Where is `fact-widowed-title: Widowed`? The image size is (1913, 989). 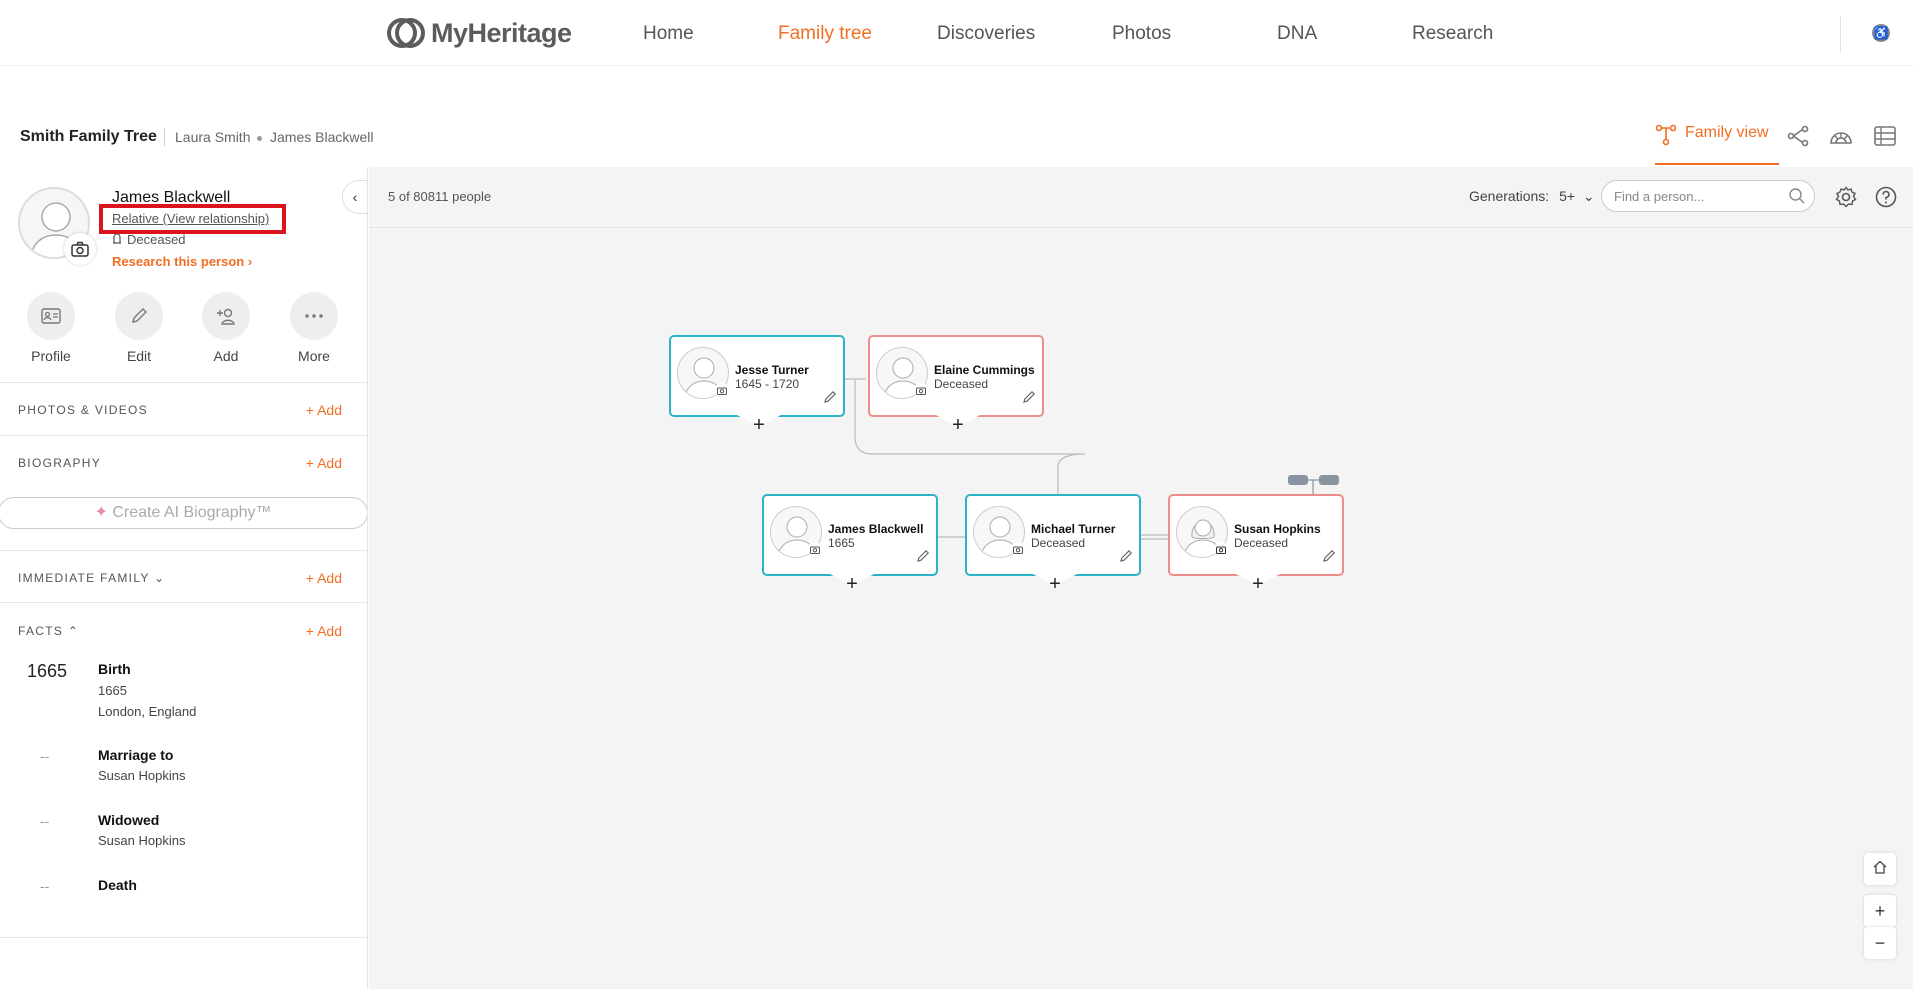
fact-widowed-title: Widowed is located at coordinates (128, 820).